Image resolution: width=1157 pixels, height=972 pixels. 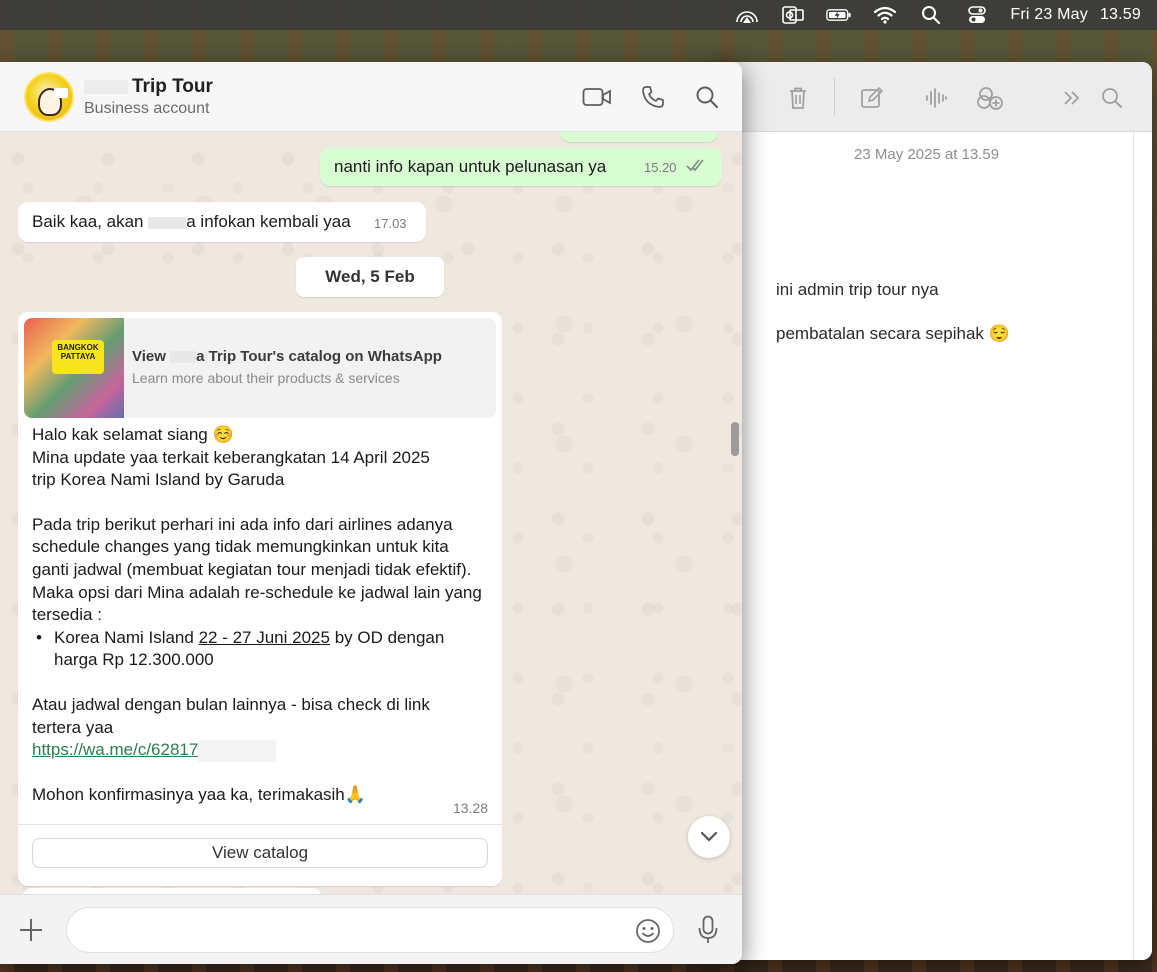 What do you see at coordinates (747, 15) in the screenshot?
I see `airplay-icon` at bounding box center [747, 15].